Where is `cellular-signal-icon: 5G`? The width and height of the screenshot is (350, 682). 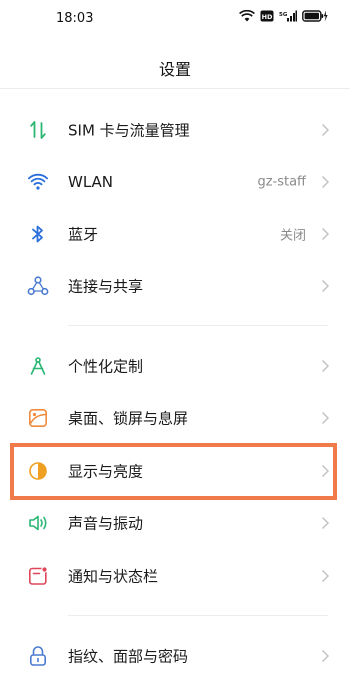
cellular-signal-icon: 5G is located at coordinates (288, 16).